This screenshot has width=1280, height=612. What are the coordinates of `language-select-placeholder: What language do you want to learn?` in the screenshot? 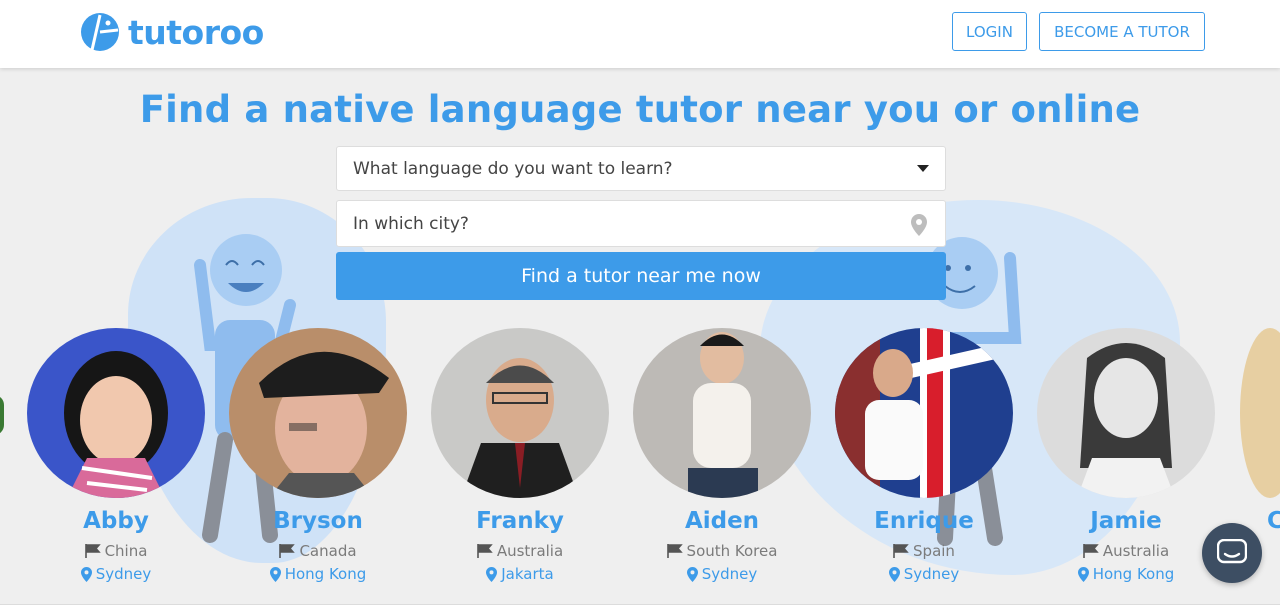 It's located at (513, 168).